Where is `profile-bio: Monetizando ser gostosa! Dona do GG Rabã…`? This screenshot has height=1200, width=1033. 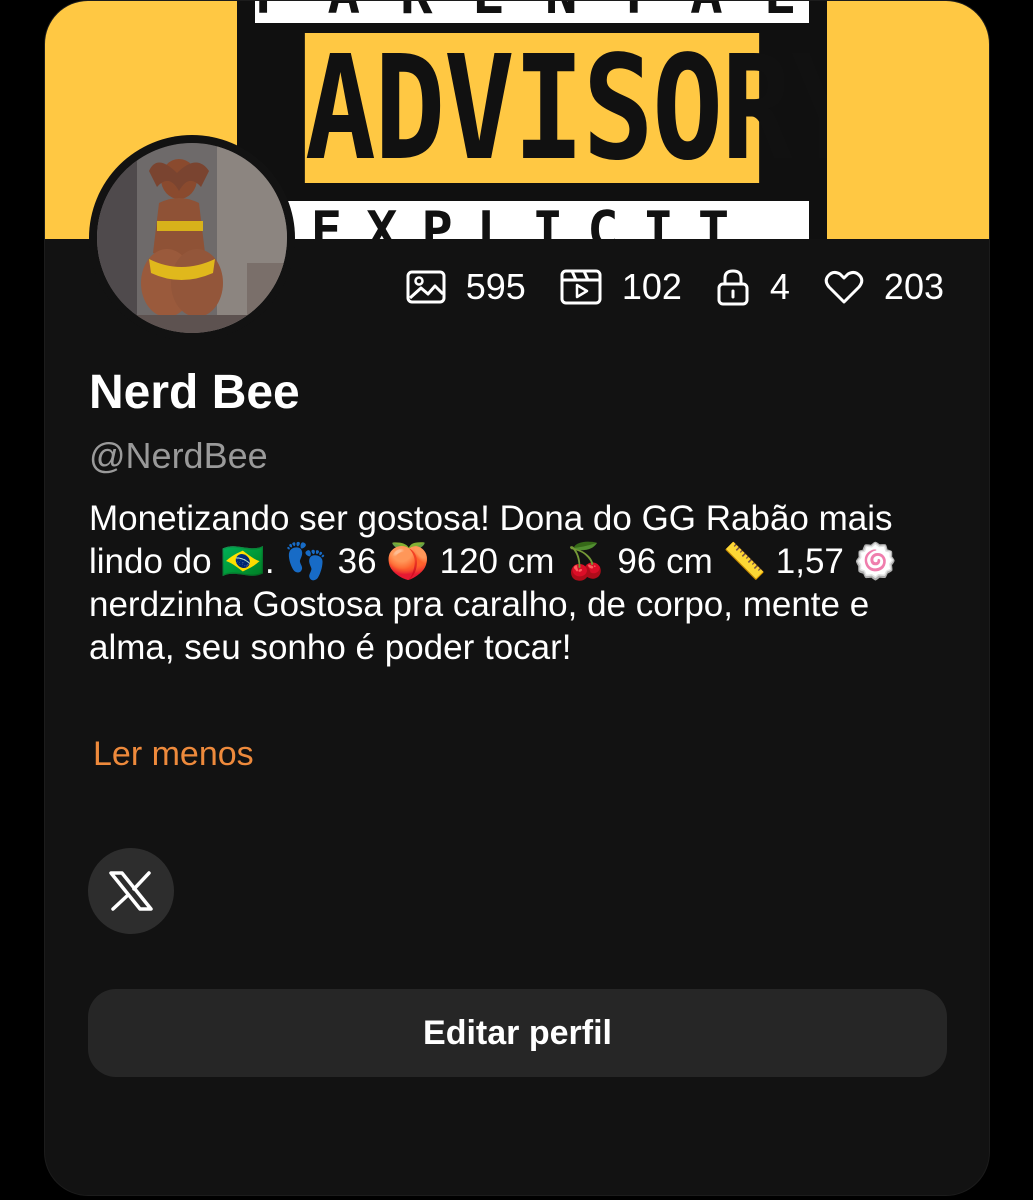 profile-bio: Monetizando ser gostosa! Dona do GG Rabã… is located at coordinates (493, 583).